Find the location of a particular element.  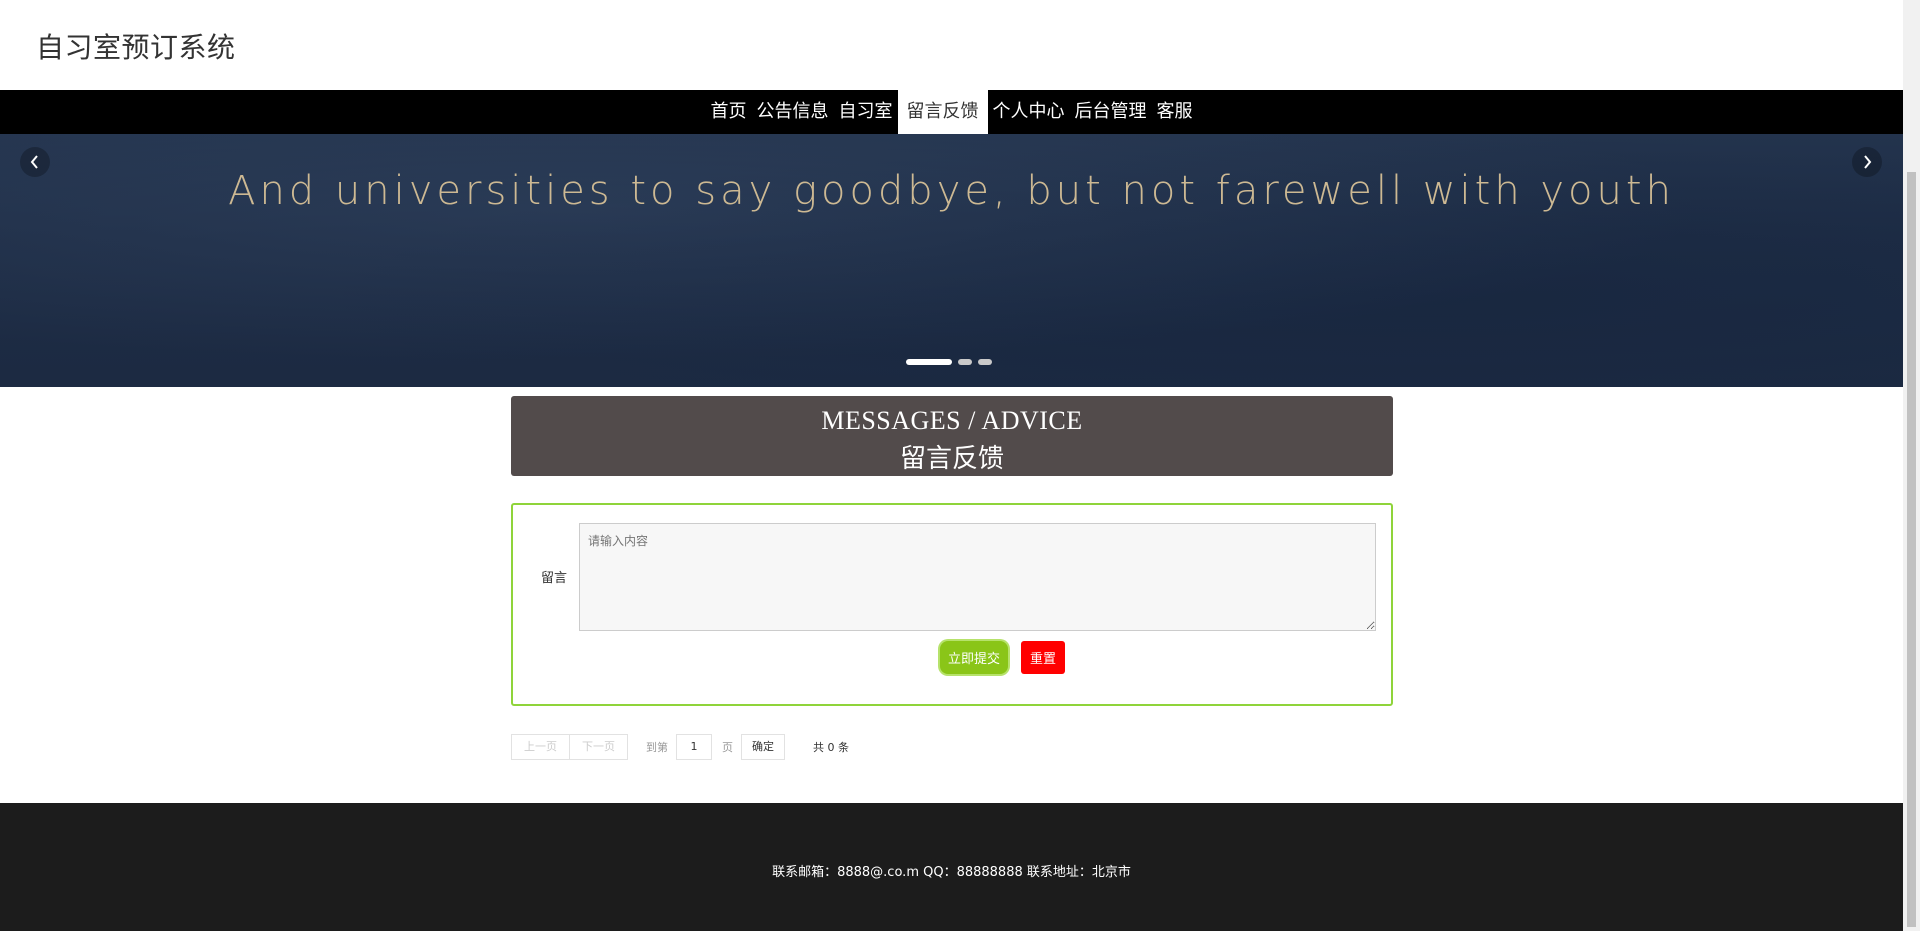

feedback-form: 留言 立即提交 重置 is located at coordinates (952, 604).